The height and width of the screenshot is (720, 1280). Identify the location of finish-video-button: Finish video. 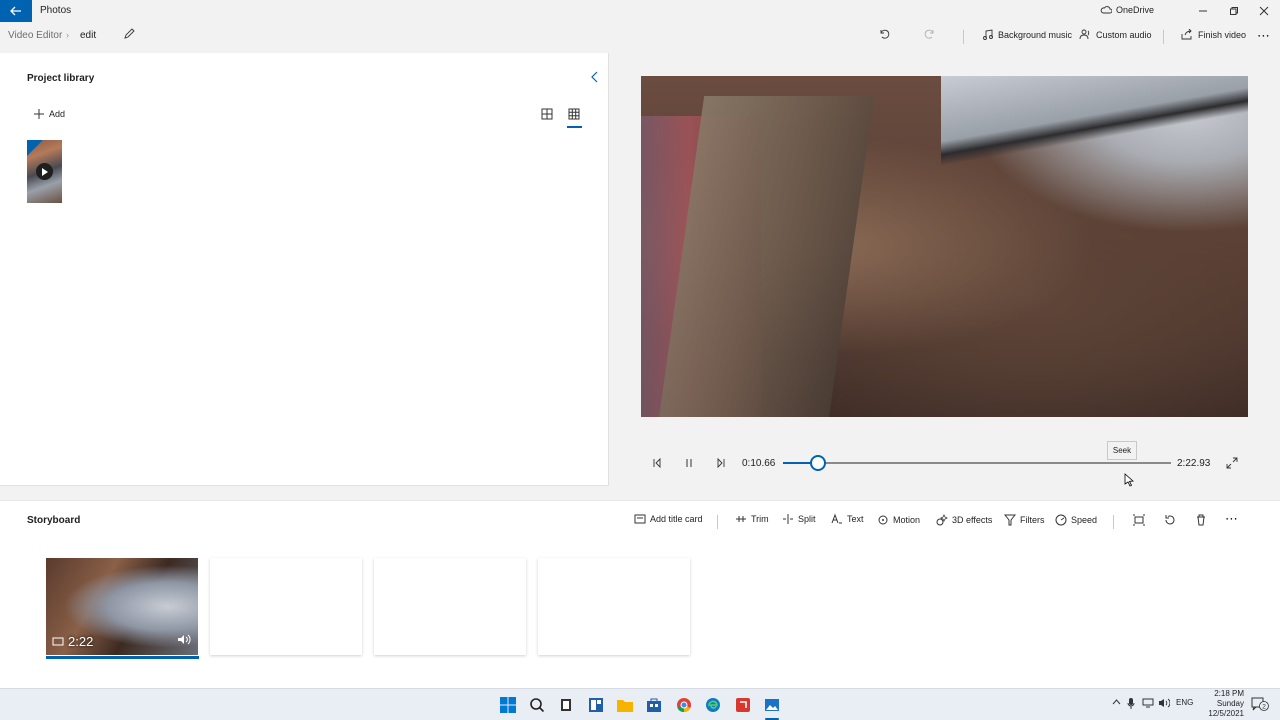
(1213, 34).